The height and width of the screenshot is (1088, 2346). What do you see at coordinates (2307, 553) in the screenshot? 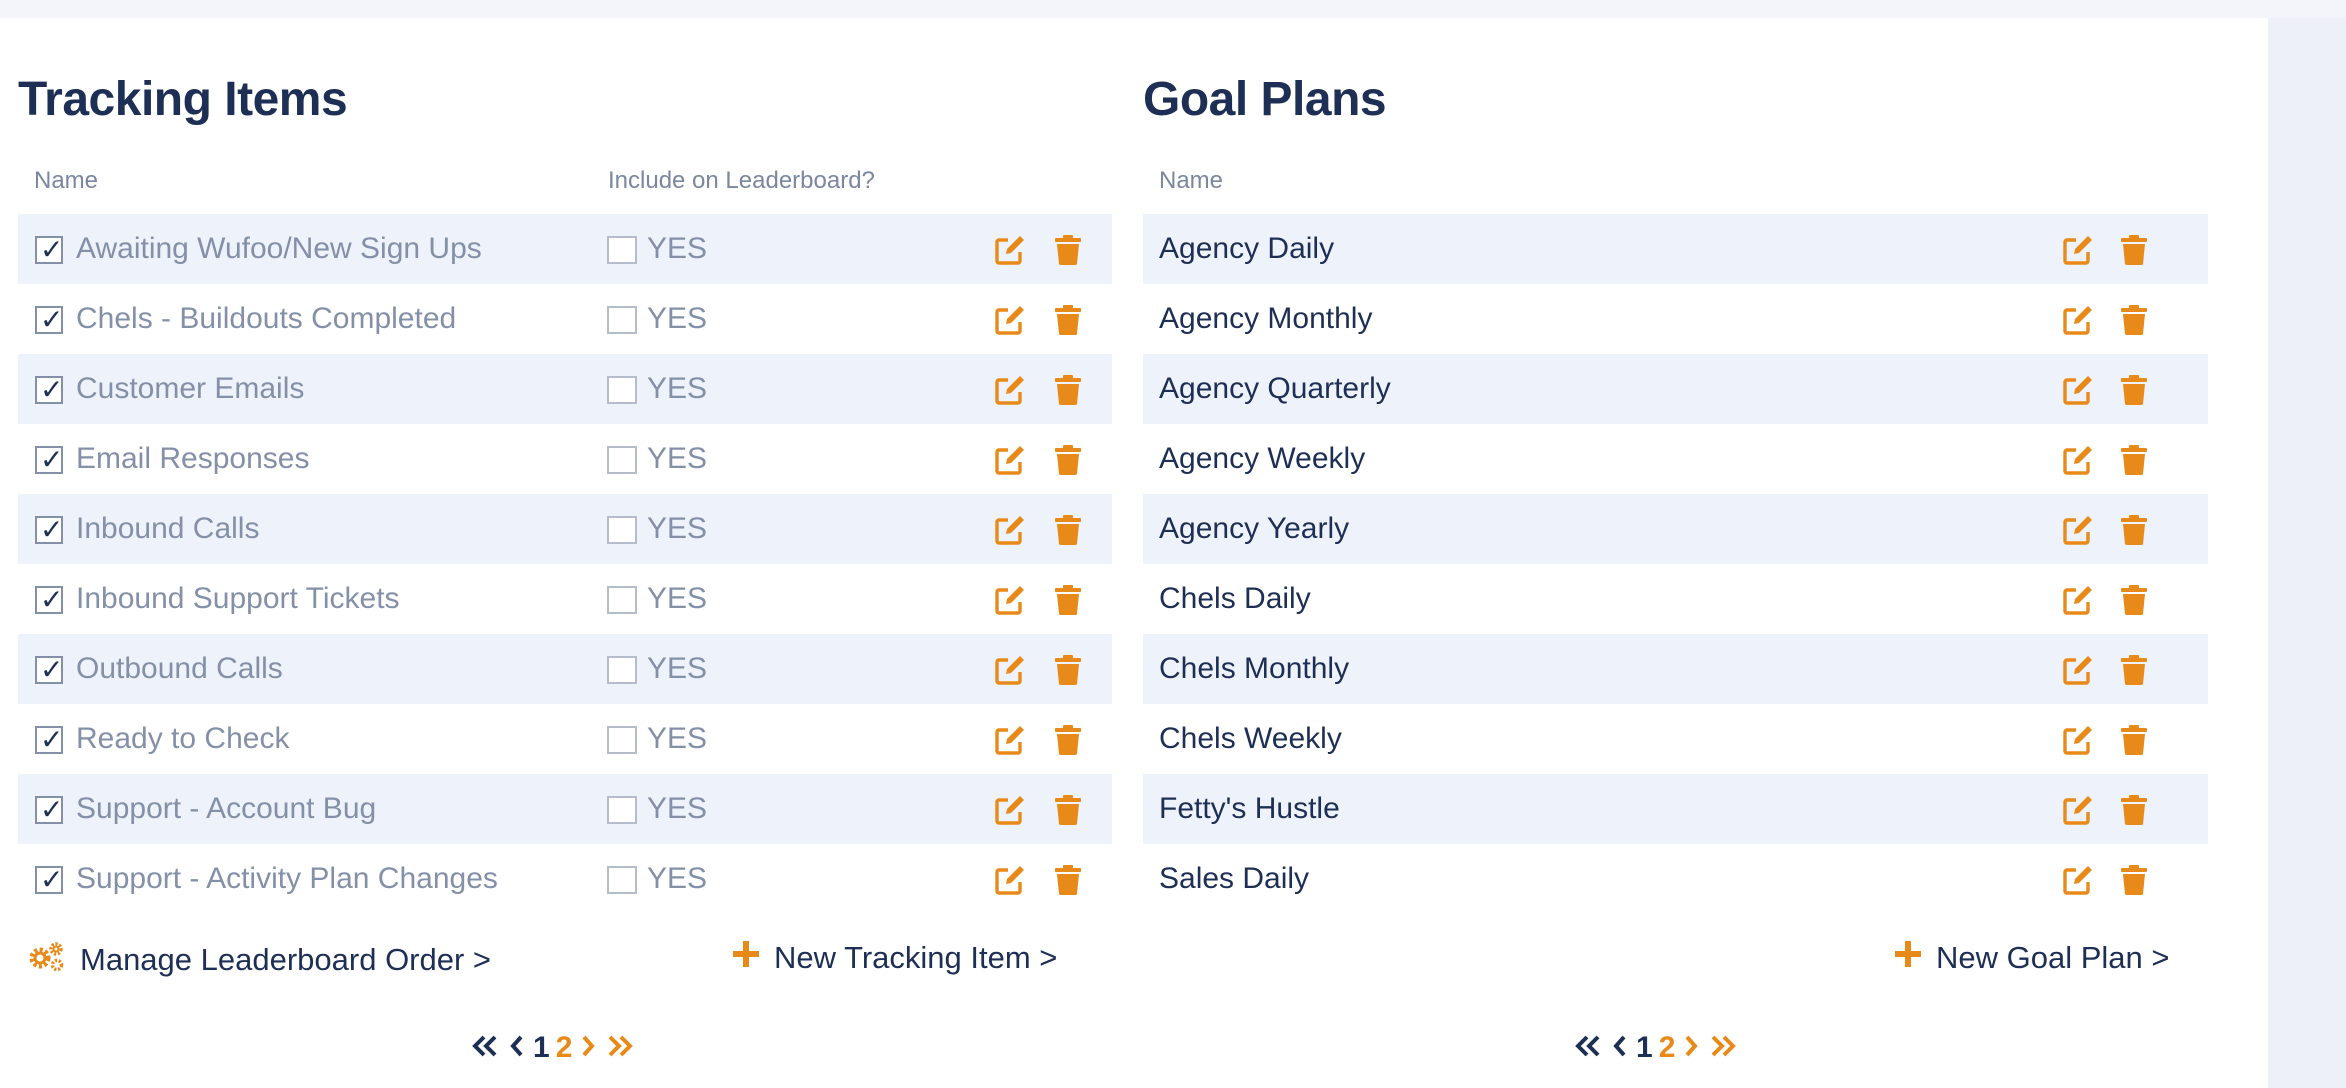
I see `page-edge` at bounding box center [2307, 553].